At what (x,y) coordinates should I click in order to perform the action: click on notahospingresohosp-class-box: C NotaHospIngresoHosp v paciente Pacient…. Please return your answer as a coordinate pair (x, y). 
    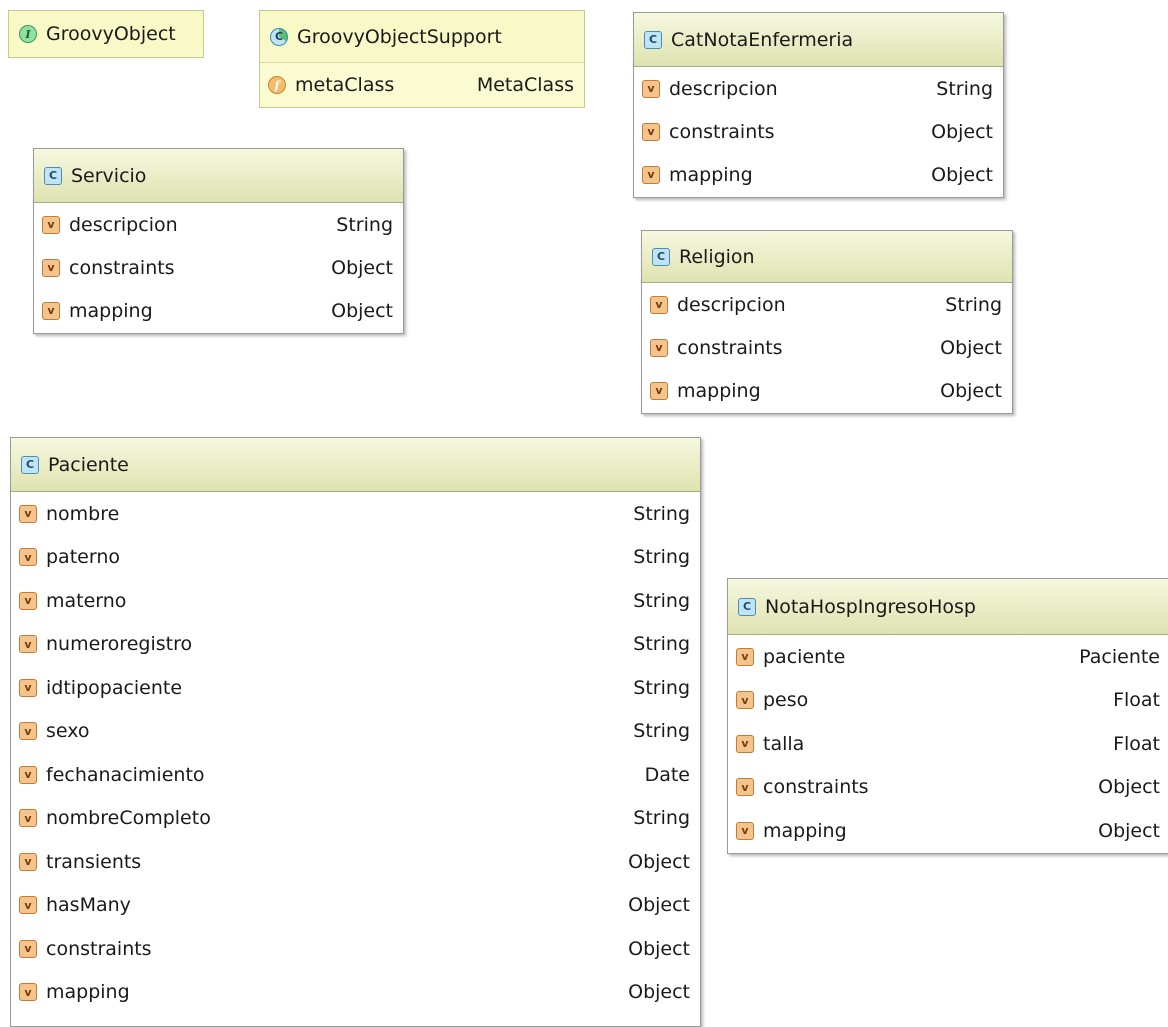
    Looking at the image, I should click on (947, 716).